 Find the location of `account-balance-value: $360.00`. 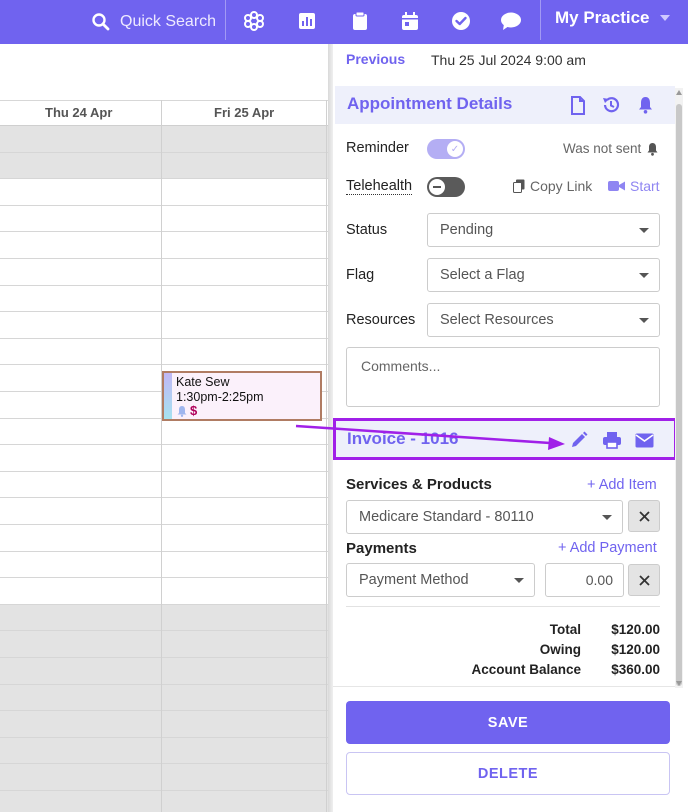

account-balance-value: $360.00 is located at coordinates (635, 669).